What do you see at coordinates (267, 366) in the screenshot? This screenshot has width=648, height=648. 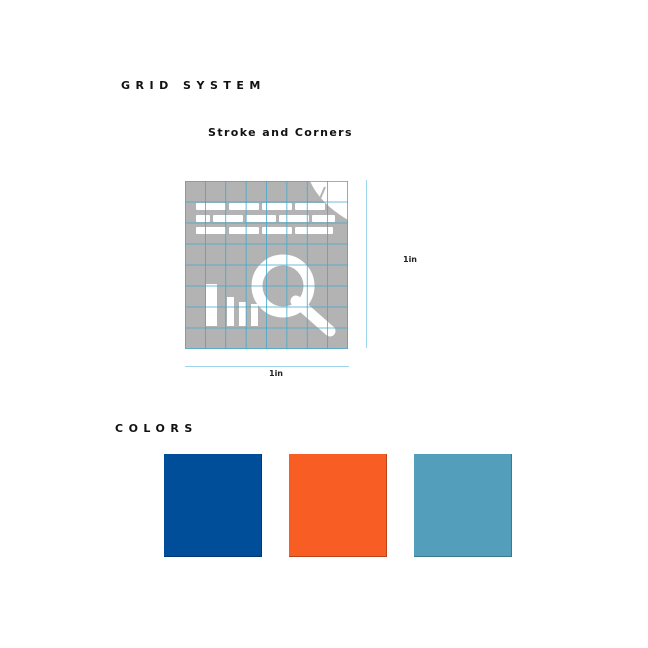 I see `width-dimension-line` at bounding box center [267, 366].